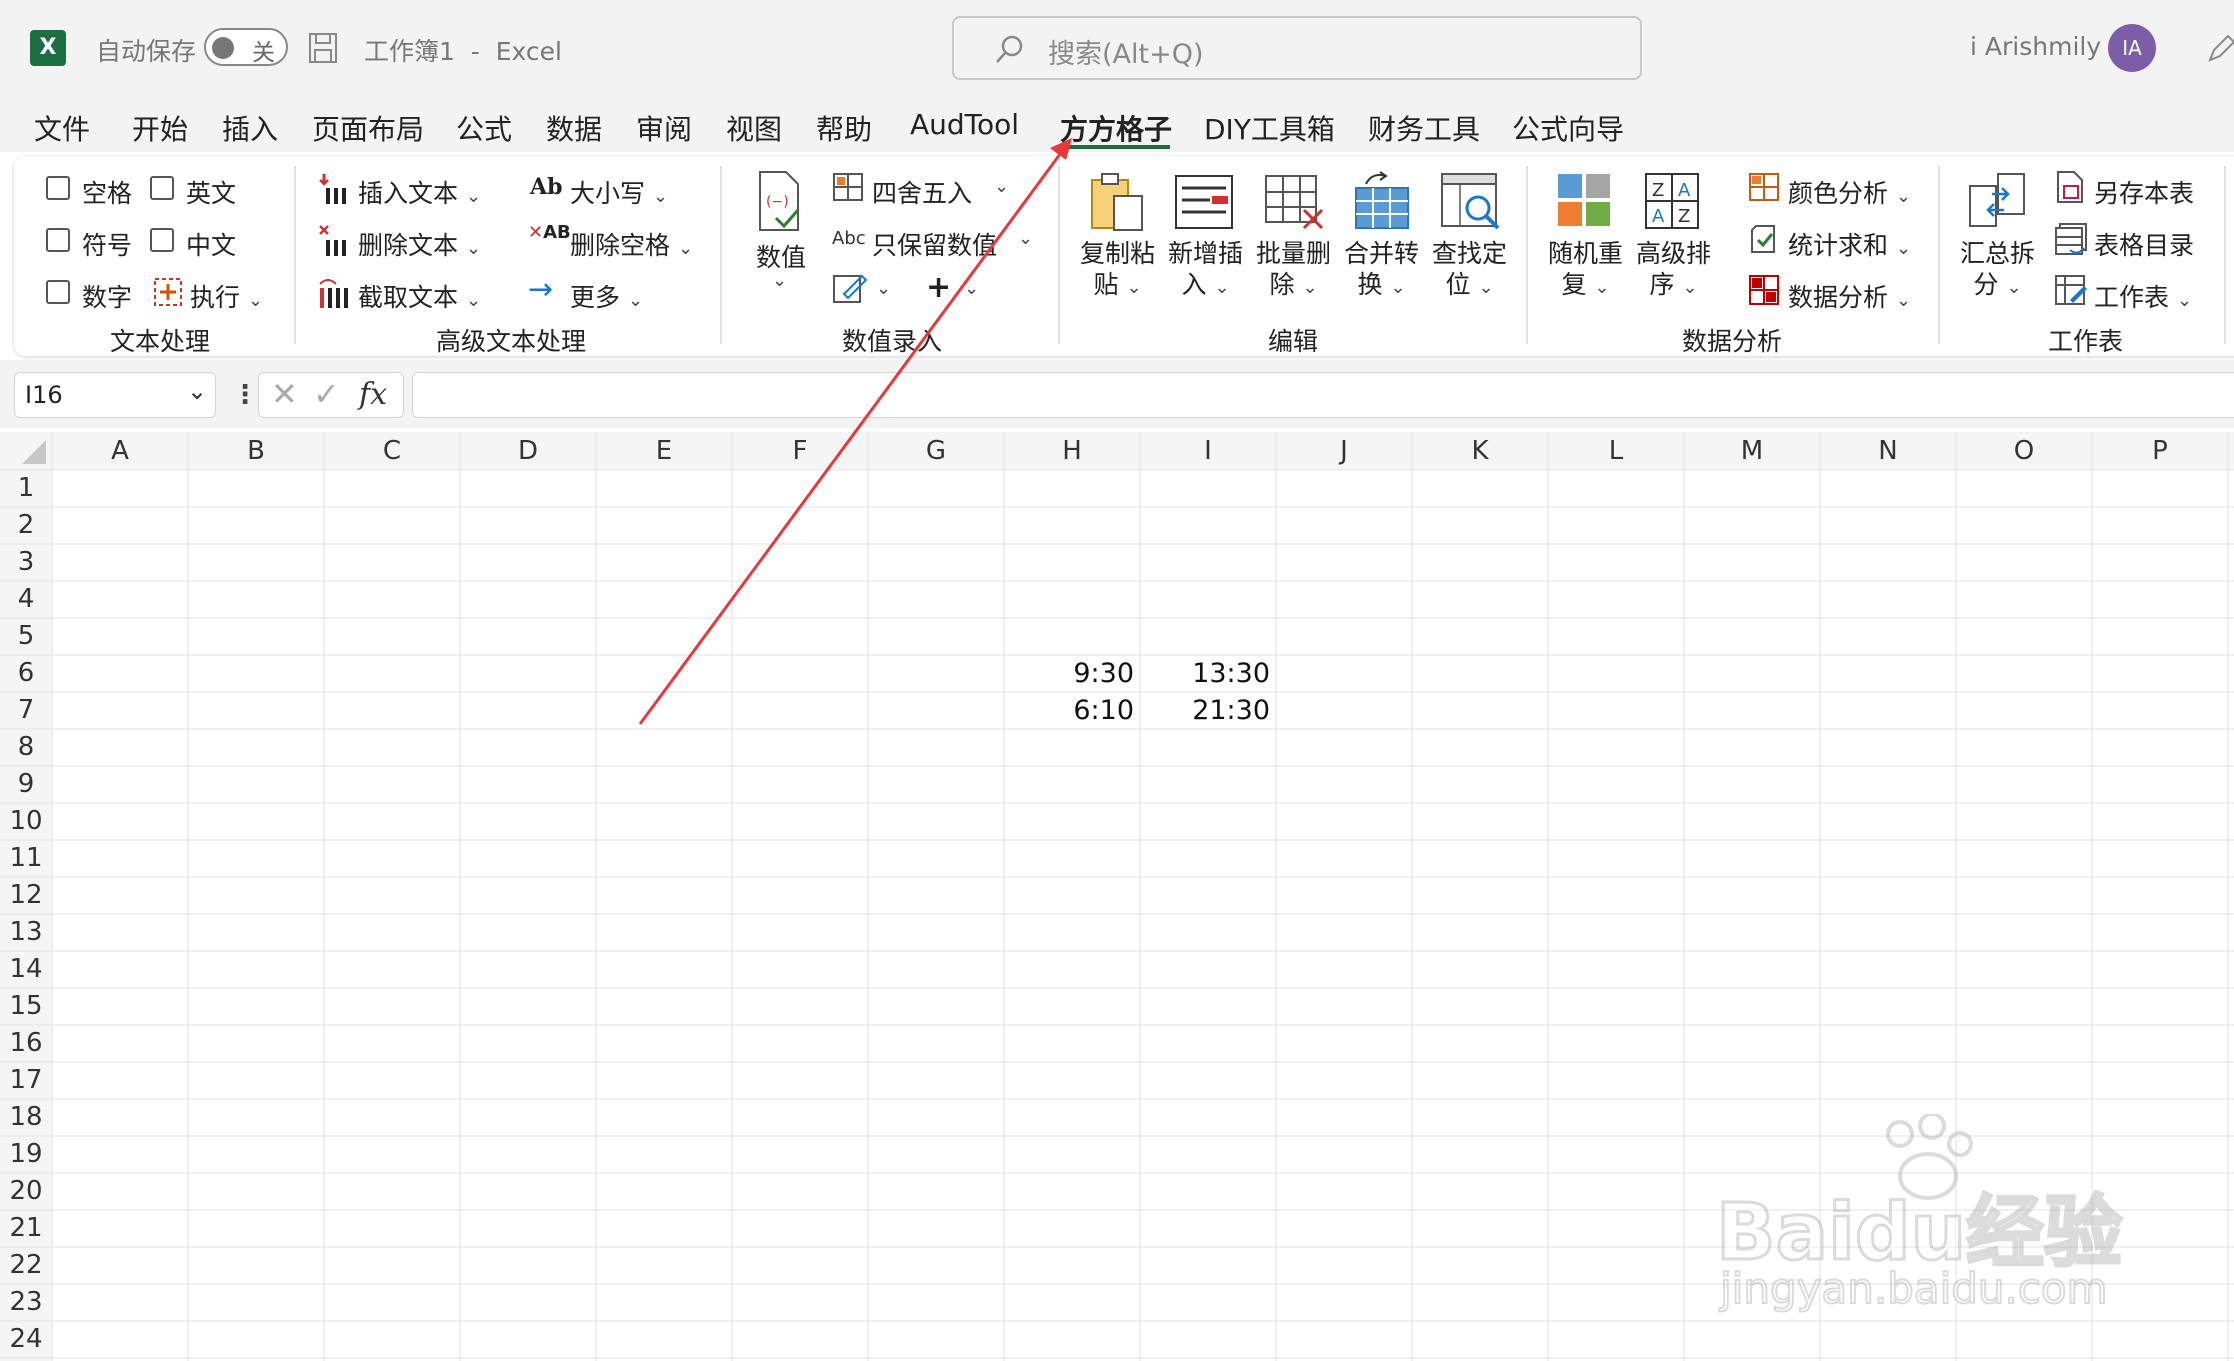  What do you see at coordinates (1849, 296) in the screenshot?
I see `data-analysis-button: 数据分析 ⌄` at bounding box center [1849, 296].